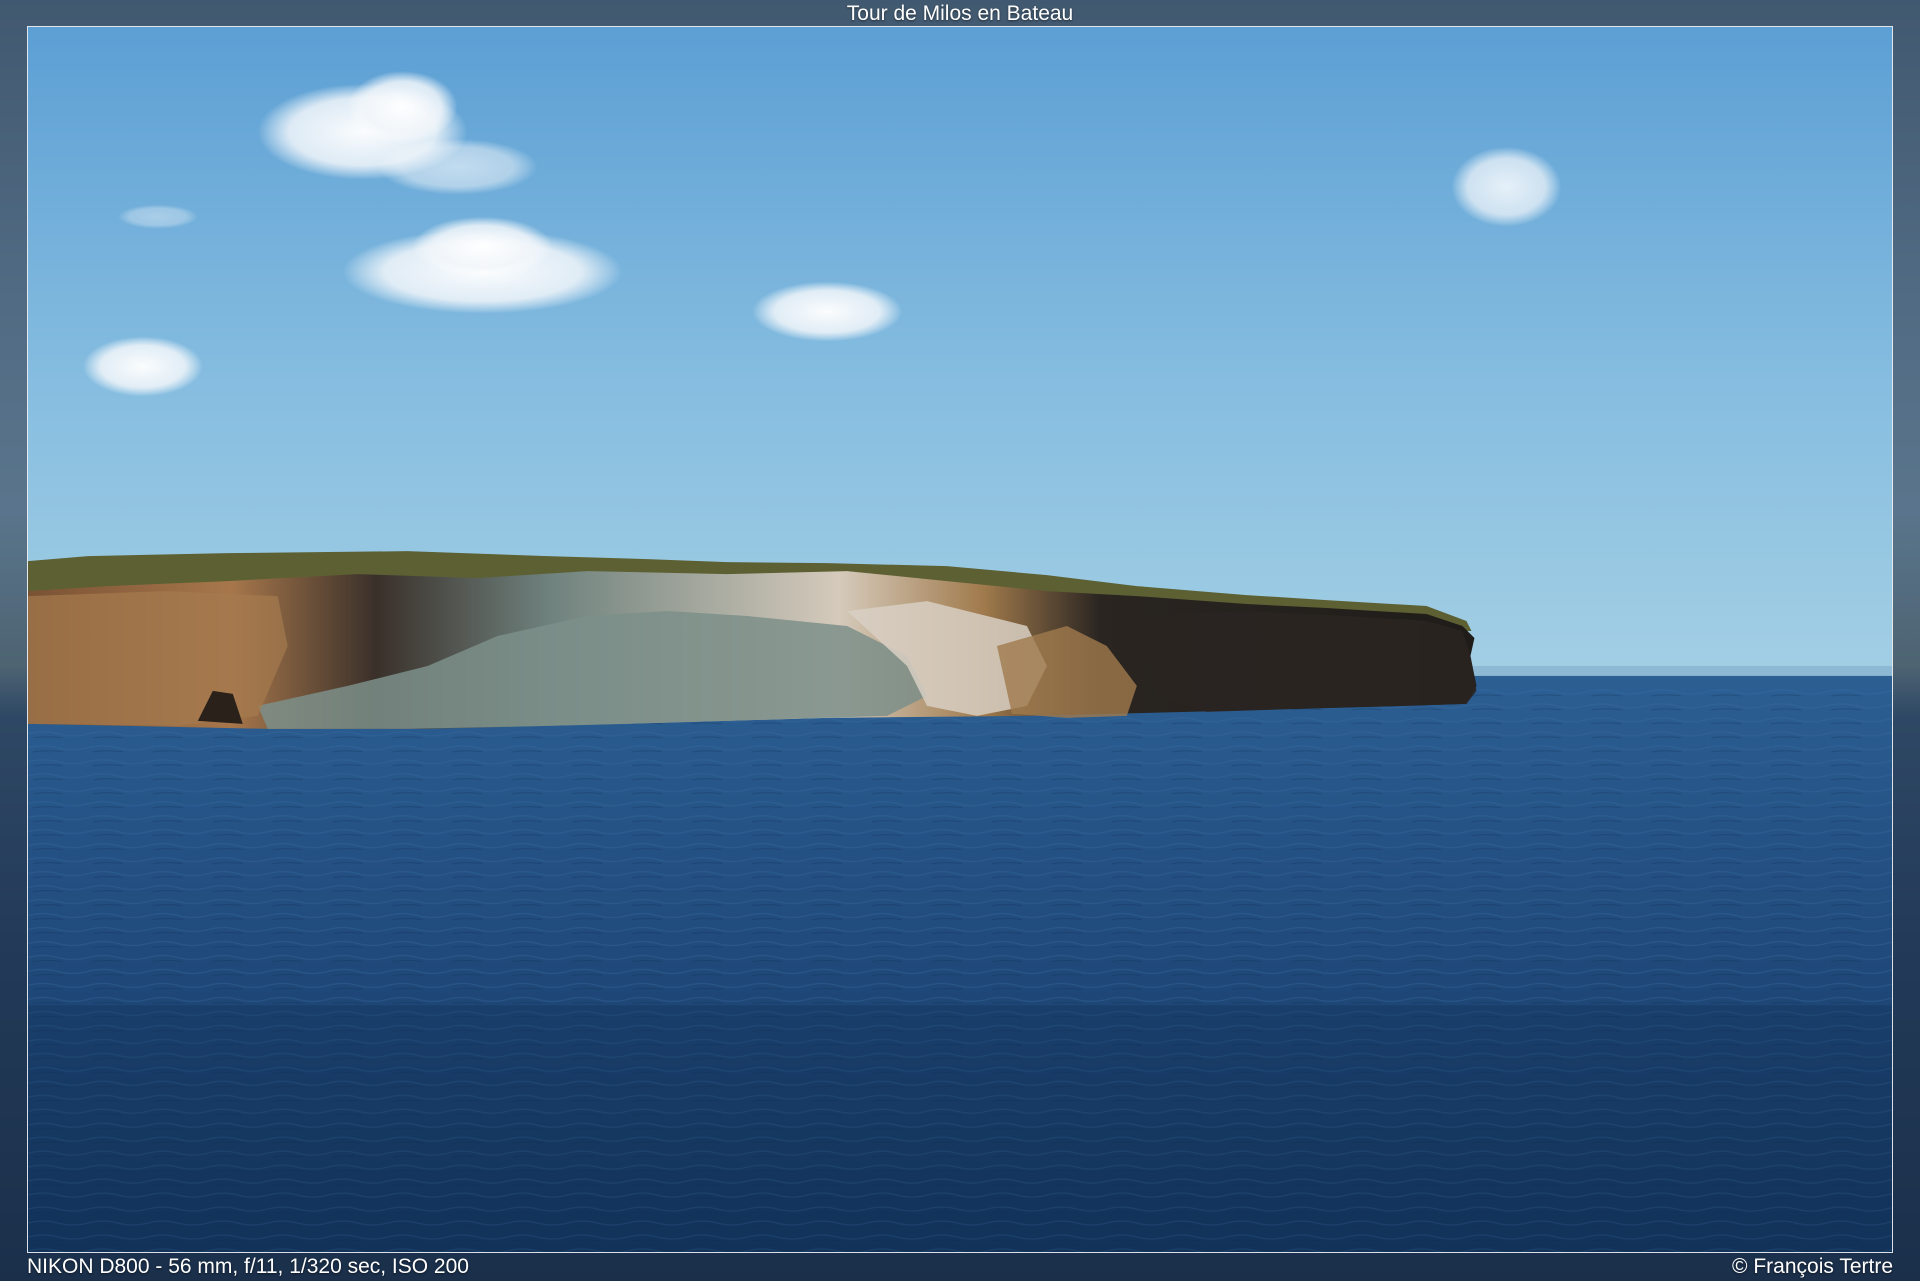  What do you see at coordinates (960, 13) in the screenshot?
I see `photo-title: Tour de Milos en Bateau` at bounding box center [960, 13].